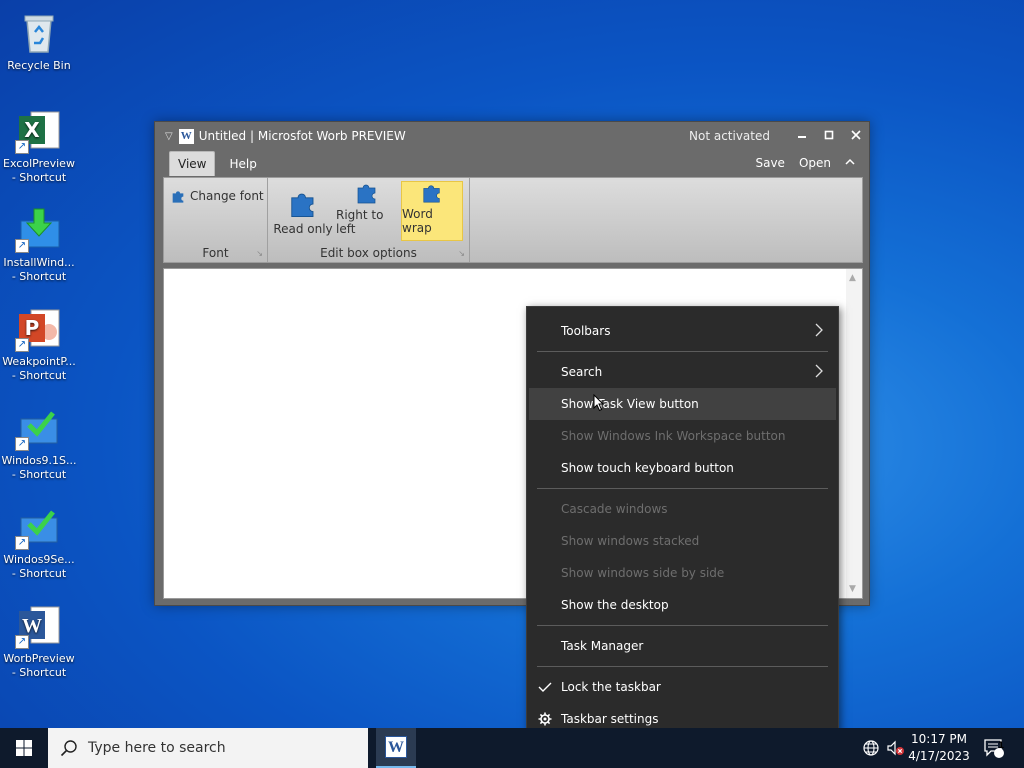 The width and height of the screenshot is (1024, 768). I want to click on read-only-button: Read only, so click(303, 211).